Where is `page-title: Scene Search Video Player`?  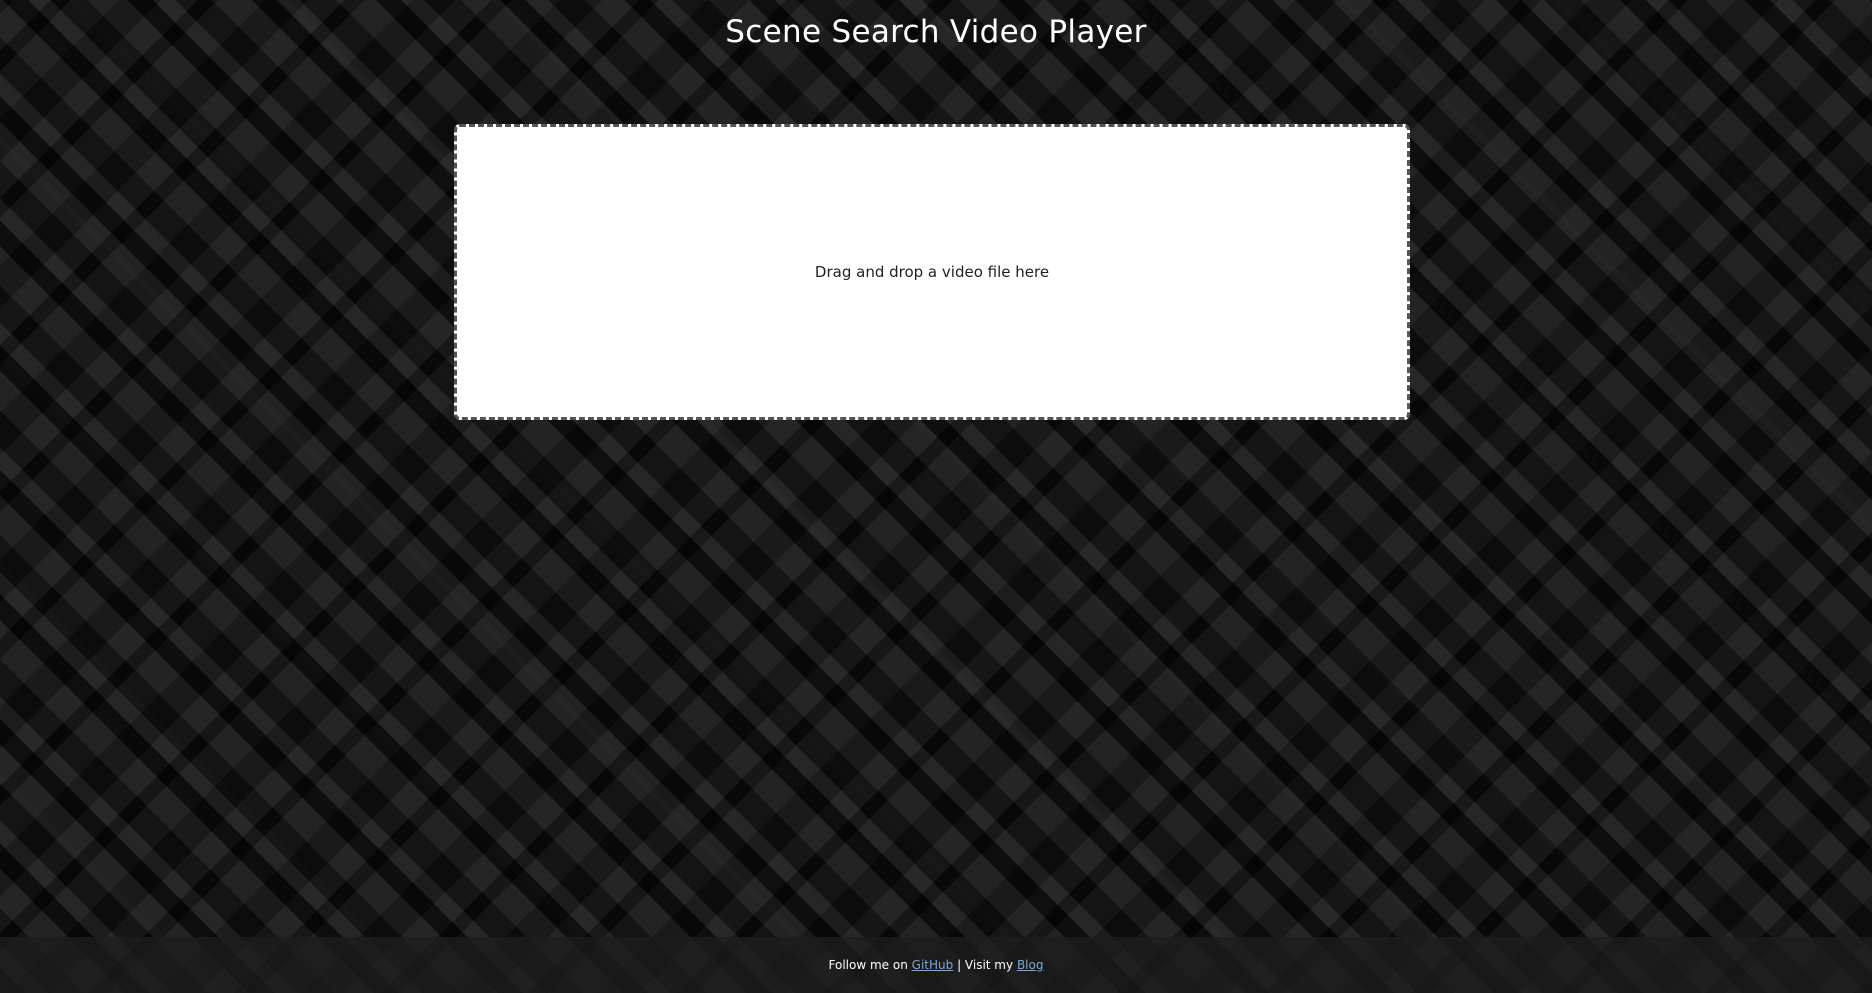
page-title: Scene Search Video Player is located at coordinates (936, 32).